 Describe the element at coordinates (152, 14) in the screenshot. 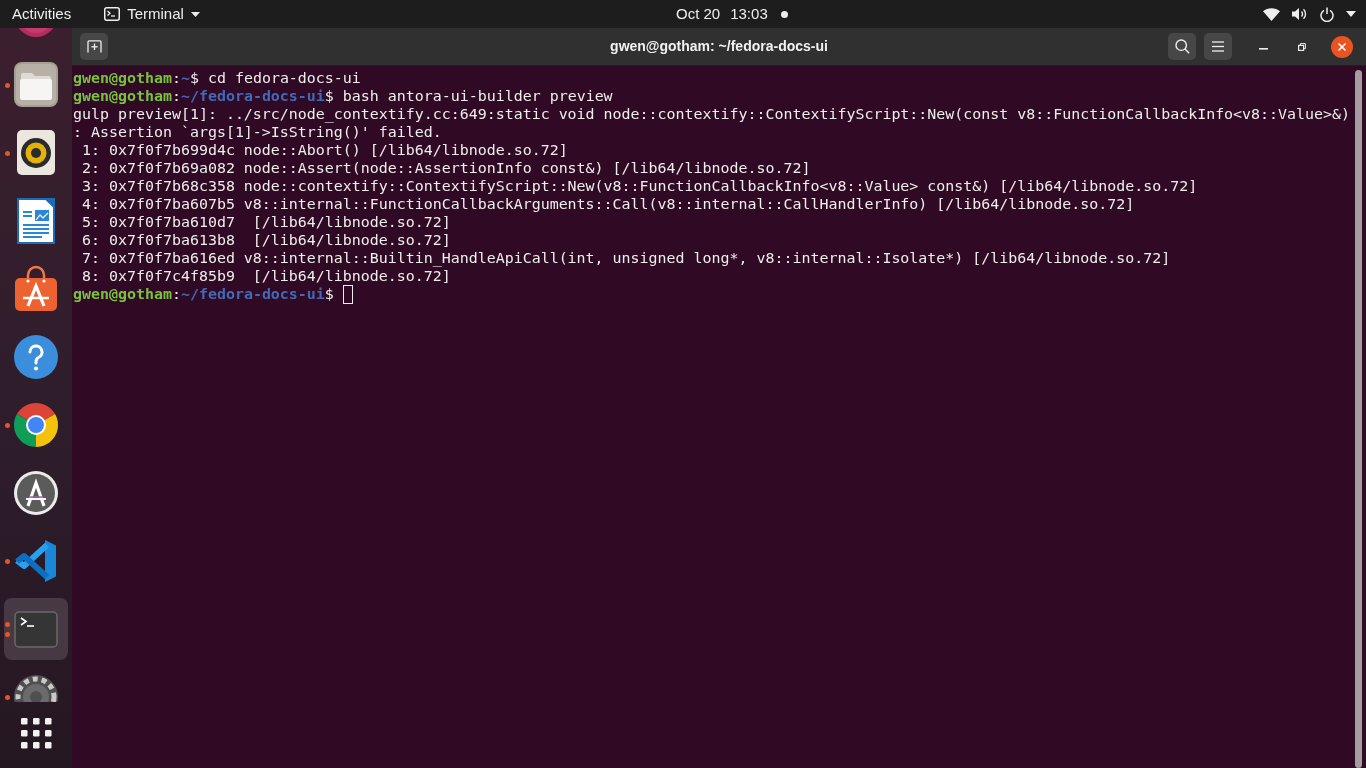

I see `app-menu-button: Terminal` at that location.